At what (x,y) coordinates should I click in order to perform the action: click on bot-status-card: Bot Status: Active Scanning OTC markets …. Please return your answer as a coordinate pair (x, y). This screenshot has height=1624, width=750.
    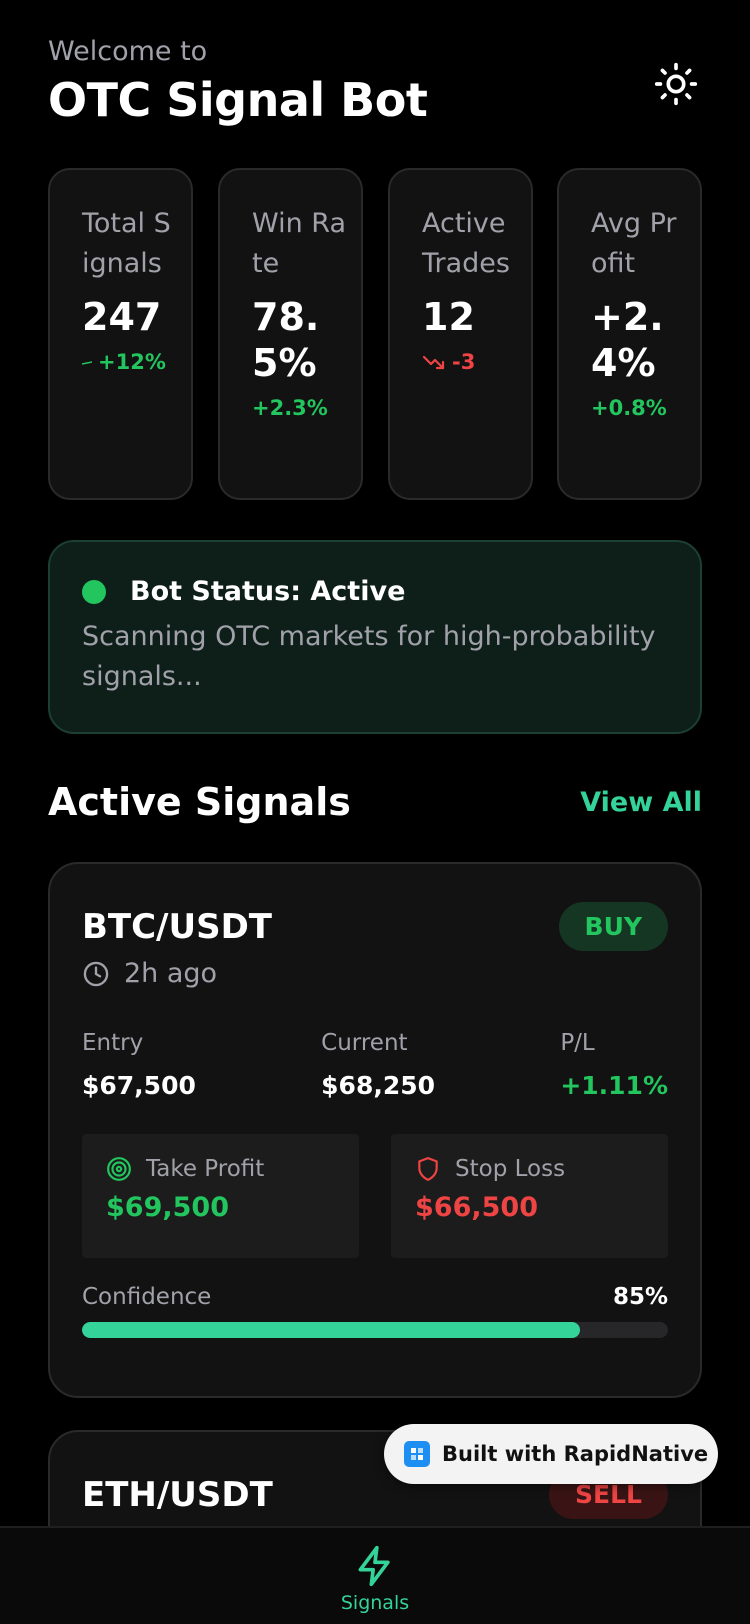
    Looking at the image, I should click on (375, 637).